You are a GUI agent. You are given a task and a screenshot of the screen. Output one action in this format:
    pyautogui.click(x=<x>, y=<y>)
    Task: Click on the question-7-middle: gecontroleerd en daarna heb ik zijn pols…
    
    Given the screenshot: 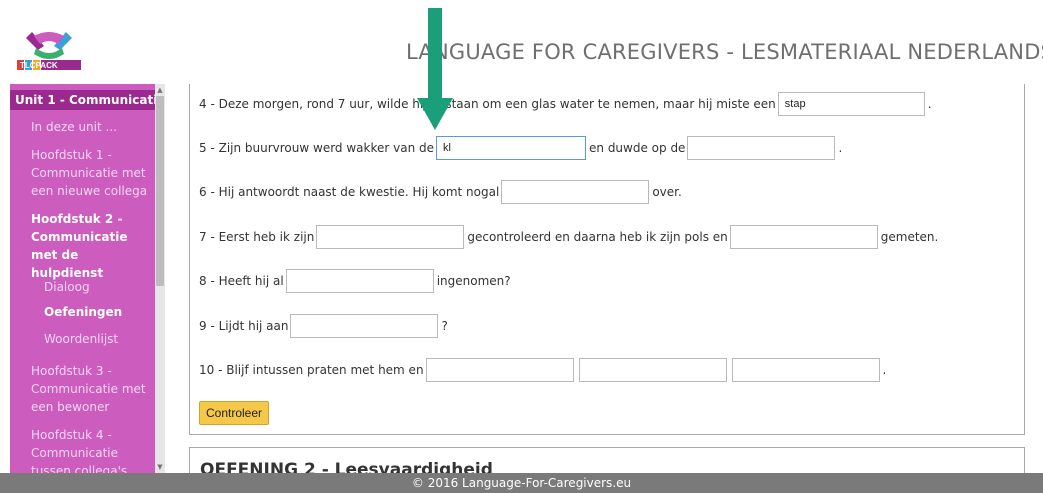 What is the action you would take?
    pyautogui.click(x=597, y=237)
    